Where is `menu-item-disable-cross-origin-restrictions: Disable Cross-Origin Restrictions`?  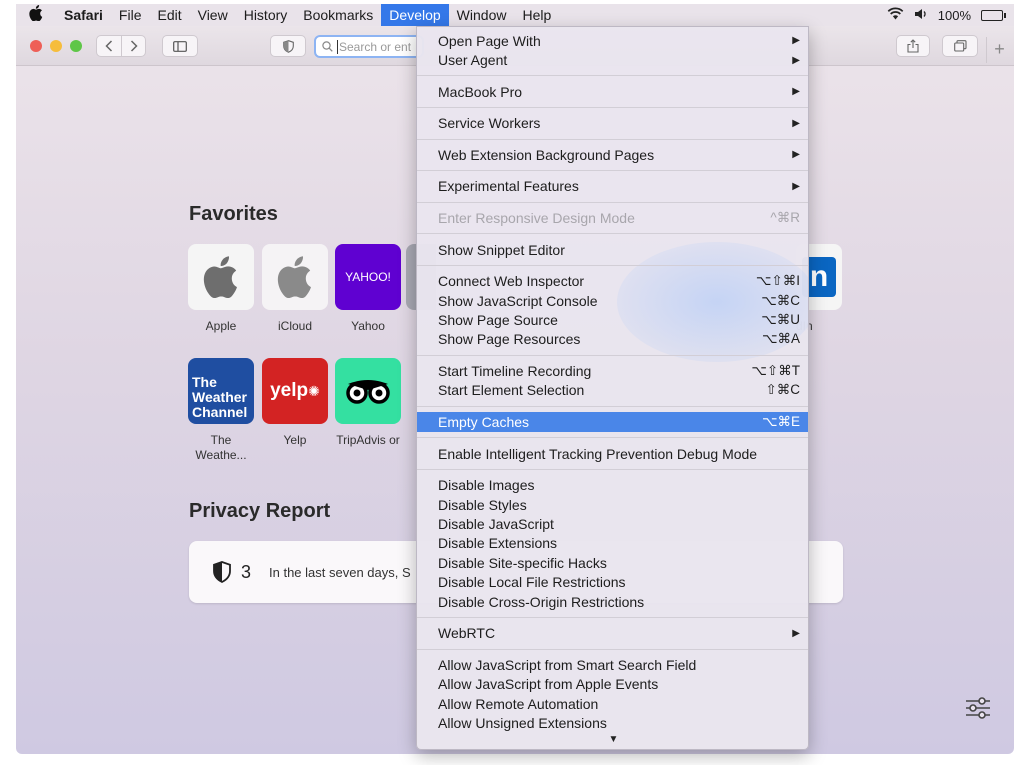
menu-item-disable-cross-origin-restrictions: Disable Cross-Origin Restrictions is located at coordinates (612, 601).